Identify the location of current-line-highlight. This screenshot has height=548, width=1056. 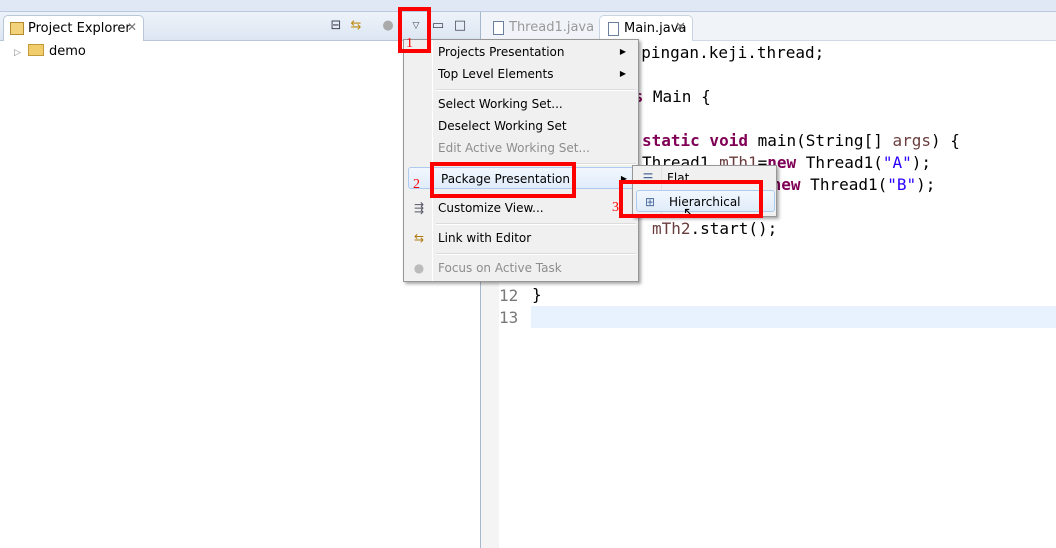
(793, 317).